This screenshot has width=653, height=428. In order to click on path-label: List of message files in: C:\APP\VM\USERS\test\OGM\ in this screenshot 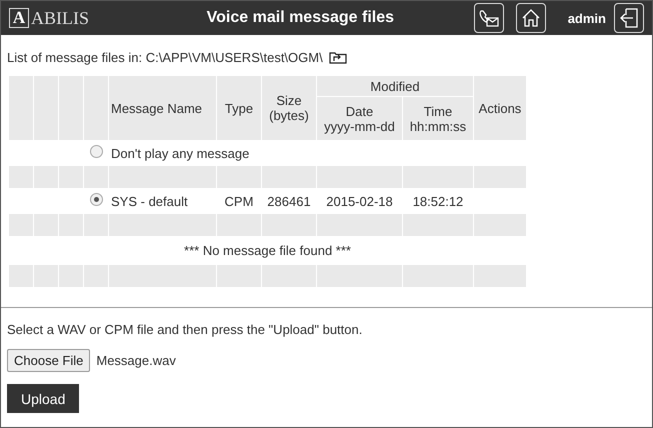, I will do `click(165, 57)`.